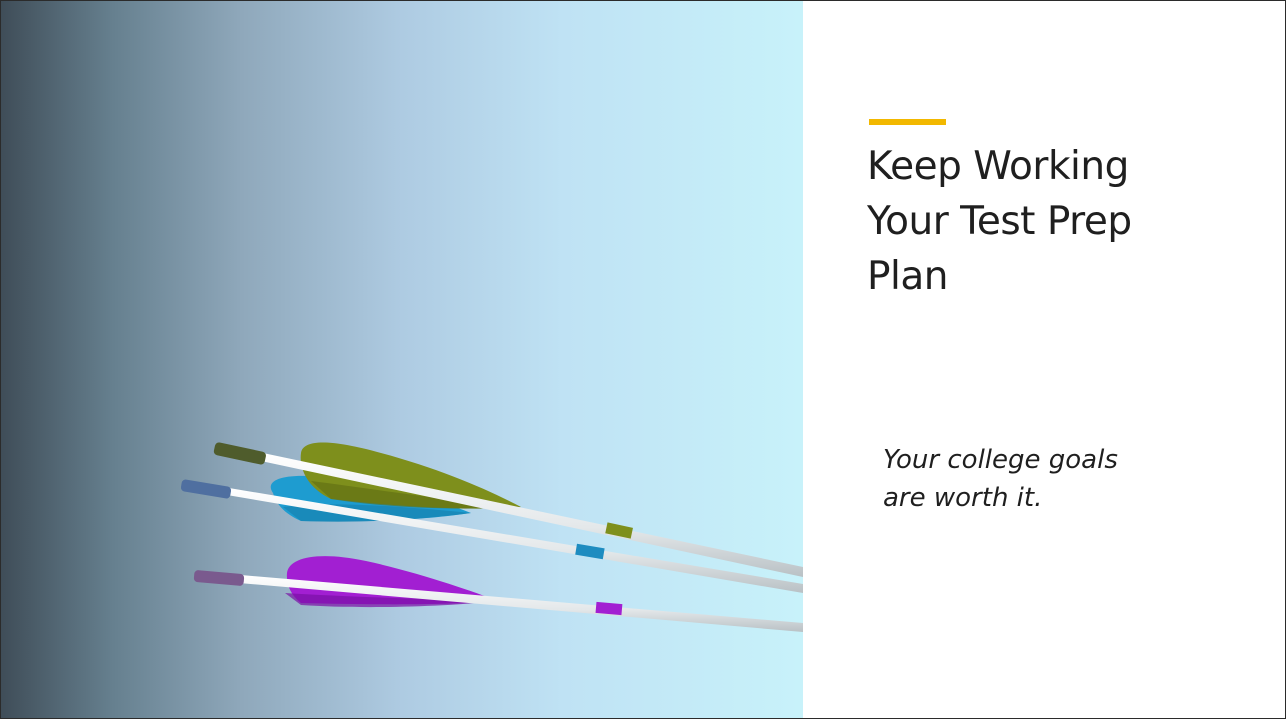 This screenshot has height=719, width=1286. Describe the element at coordinates (498, 594) in the screenshot. I see `purple-arrow` at that location.